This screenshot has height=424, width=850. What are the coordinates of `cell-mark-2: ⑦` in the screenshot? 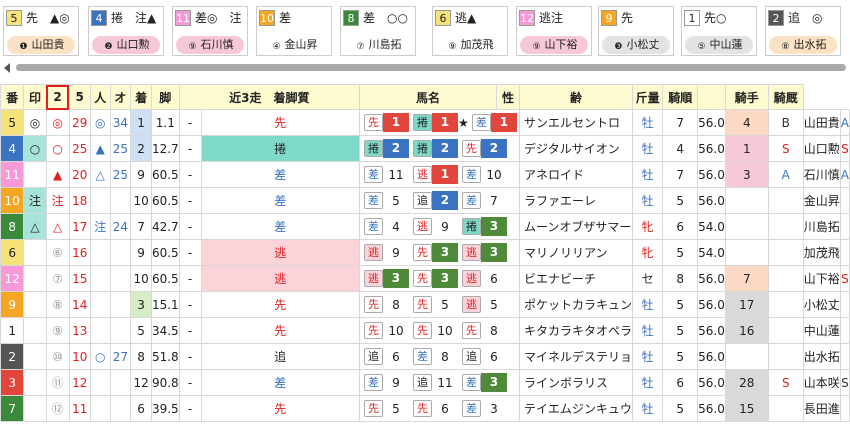 It's located at (57, 278).